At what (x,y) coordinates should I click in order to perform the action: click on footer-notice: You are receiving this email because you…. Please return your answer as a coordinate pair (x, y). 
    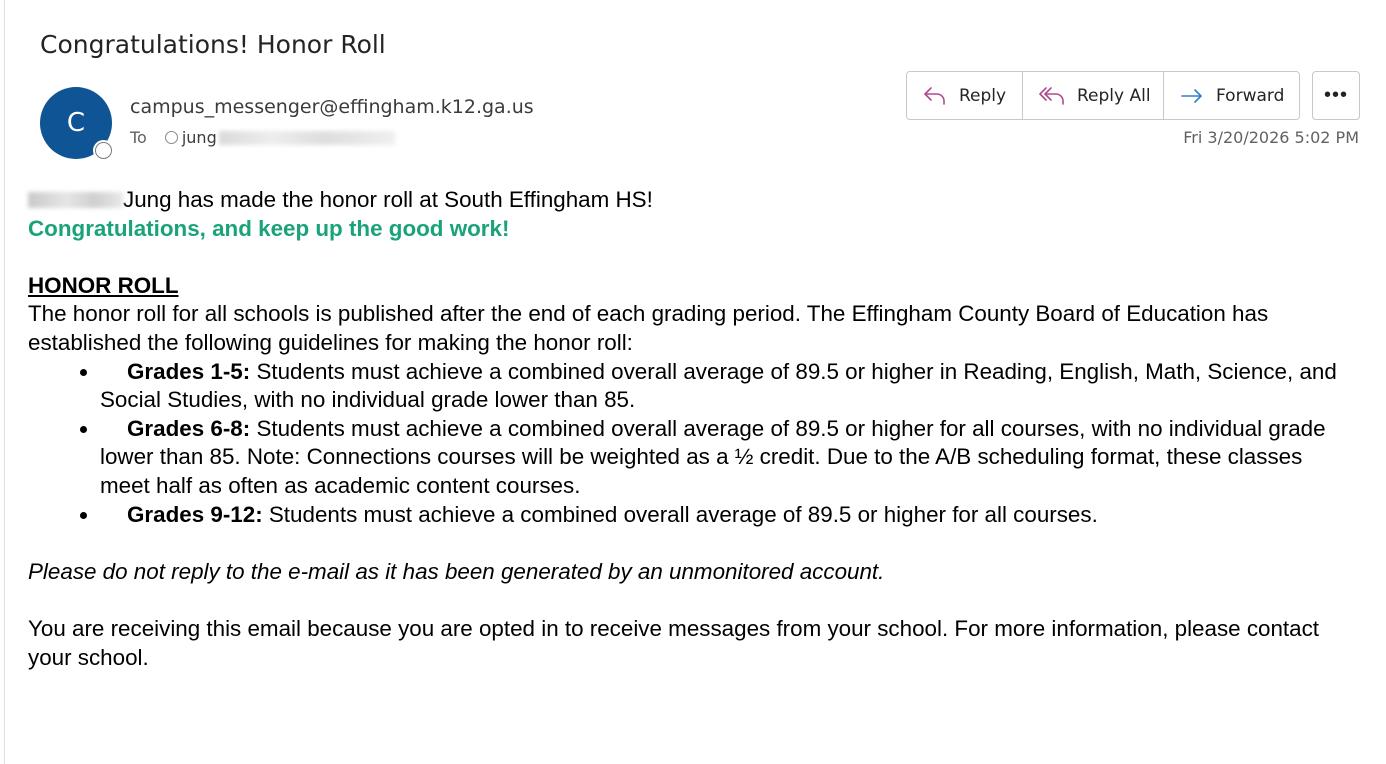
    Looking at the image, I should click on (674, 642).